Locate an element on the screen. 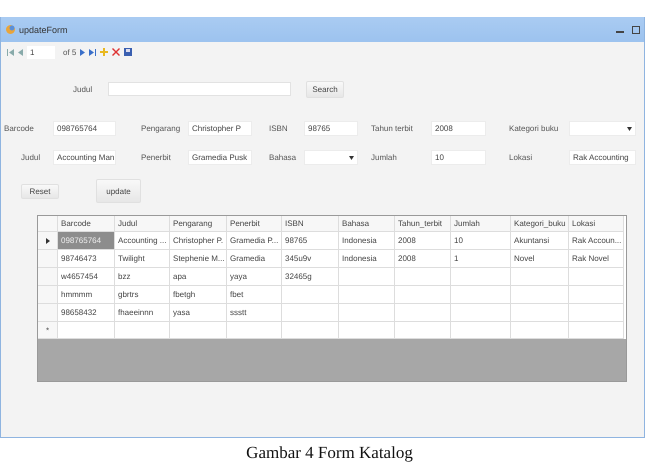 This screenshot has height=463, width=659. field-label: Penerbit is located at coordinates (156, 157).